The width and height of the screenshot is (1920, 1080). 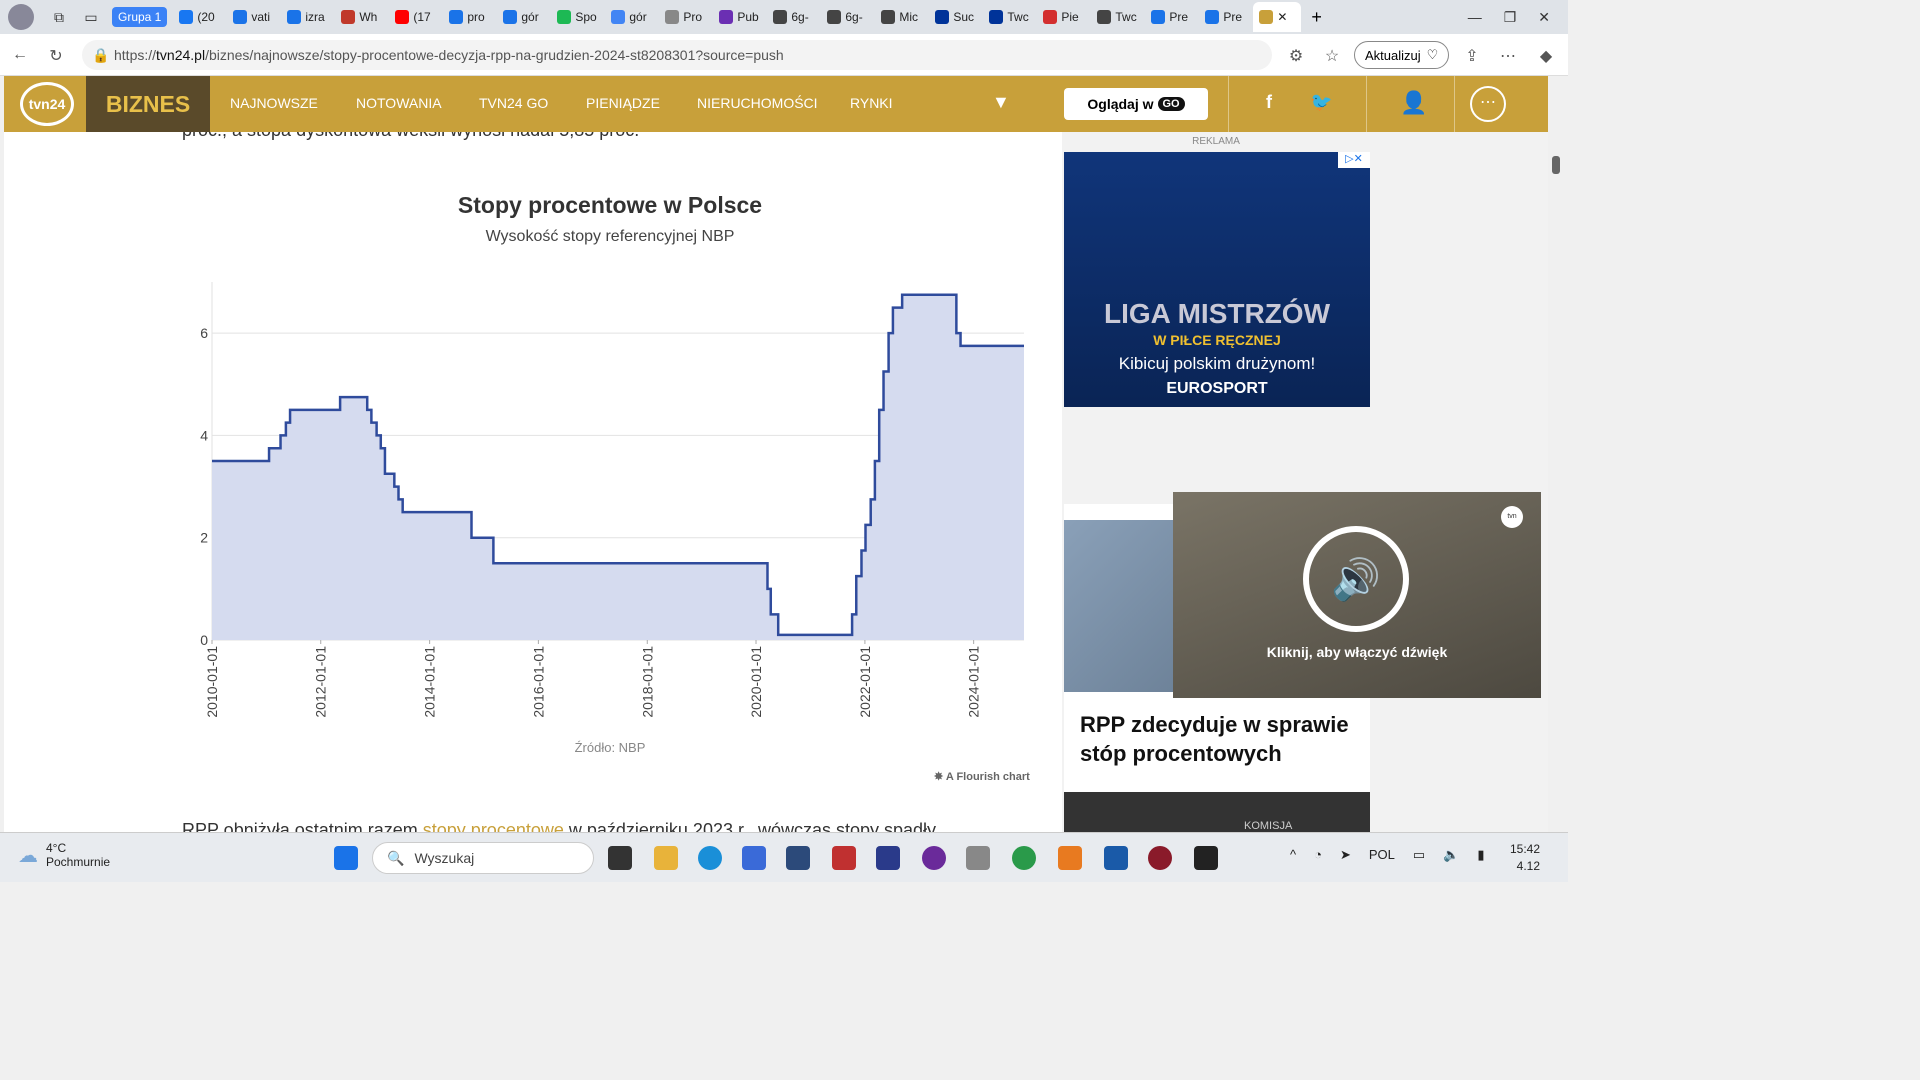 I want to click on close-window-icon: ✕, so click(x=1544, y=17).